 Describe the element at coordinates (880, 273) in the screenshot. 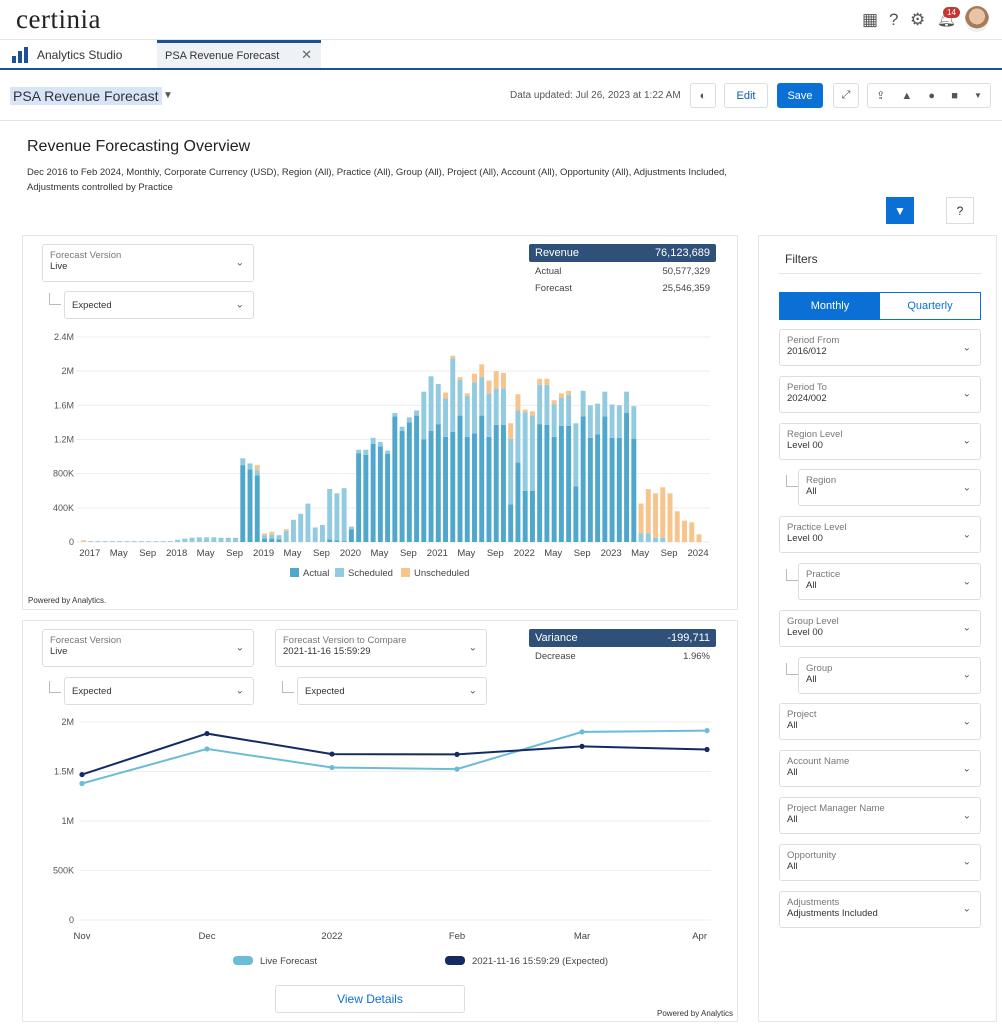

I see `divider` at that location.